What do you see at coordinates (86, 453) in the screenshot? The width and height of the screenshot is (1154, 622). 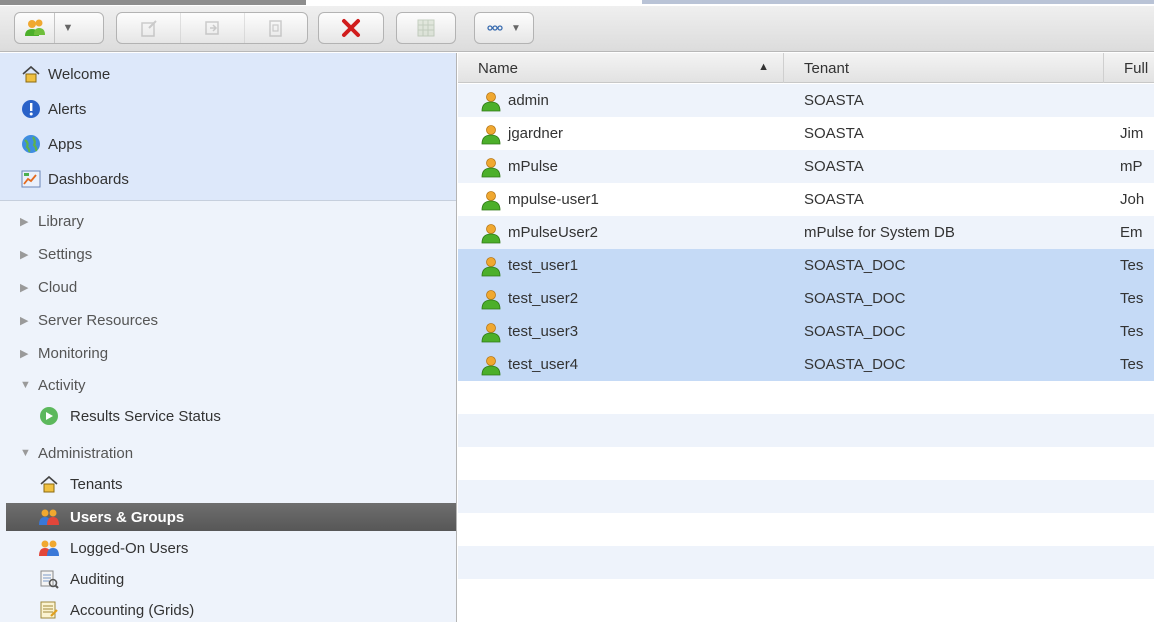 I see `section-label: Administration` at bounding box center [86, 453].